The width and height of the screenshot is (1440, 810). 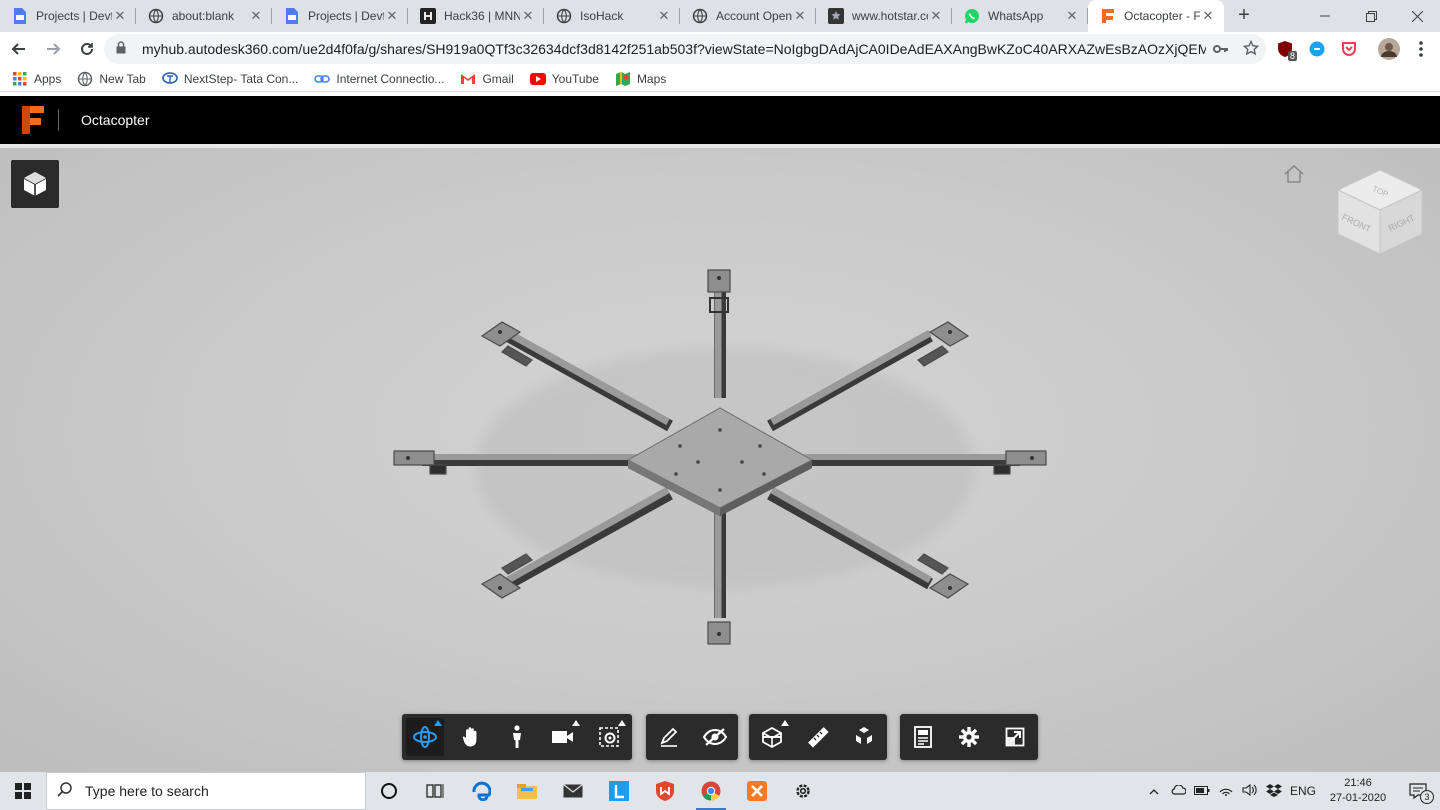 I want to click on tab-title: Octacopter - Fu, so click(x=1162, y=16).